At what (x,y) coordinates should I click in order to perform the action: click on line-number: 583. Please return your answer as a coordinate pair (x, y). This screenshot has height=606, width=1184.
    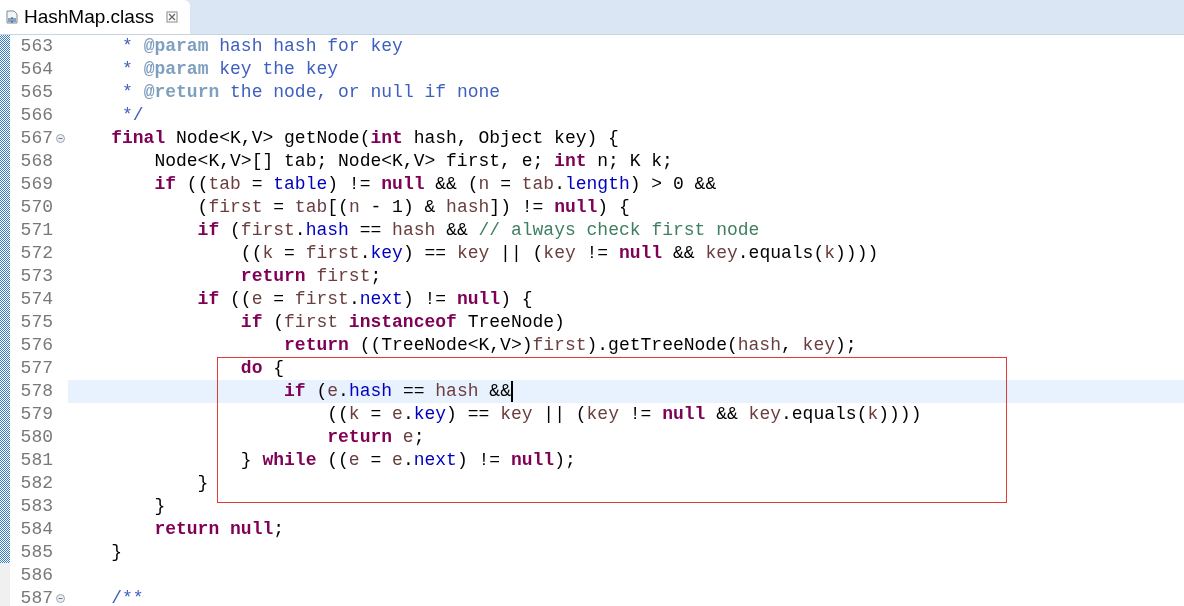
    Looking at the image, I should click on (36, 506).